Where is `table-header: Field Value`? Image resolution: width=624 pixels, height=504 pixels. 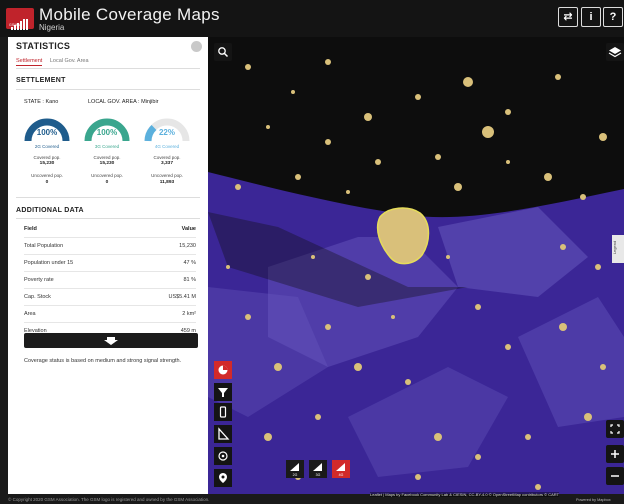
table-header: Field Value is located at coordinates (110, 229).